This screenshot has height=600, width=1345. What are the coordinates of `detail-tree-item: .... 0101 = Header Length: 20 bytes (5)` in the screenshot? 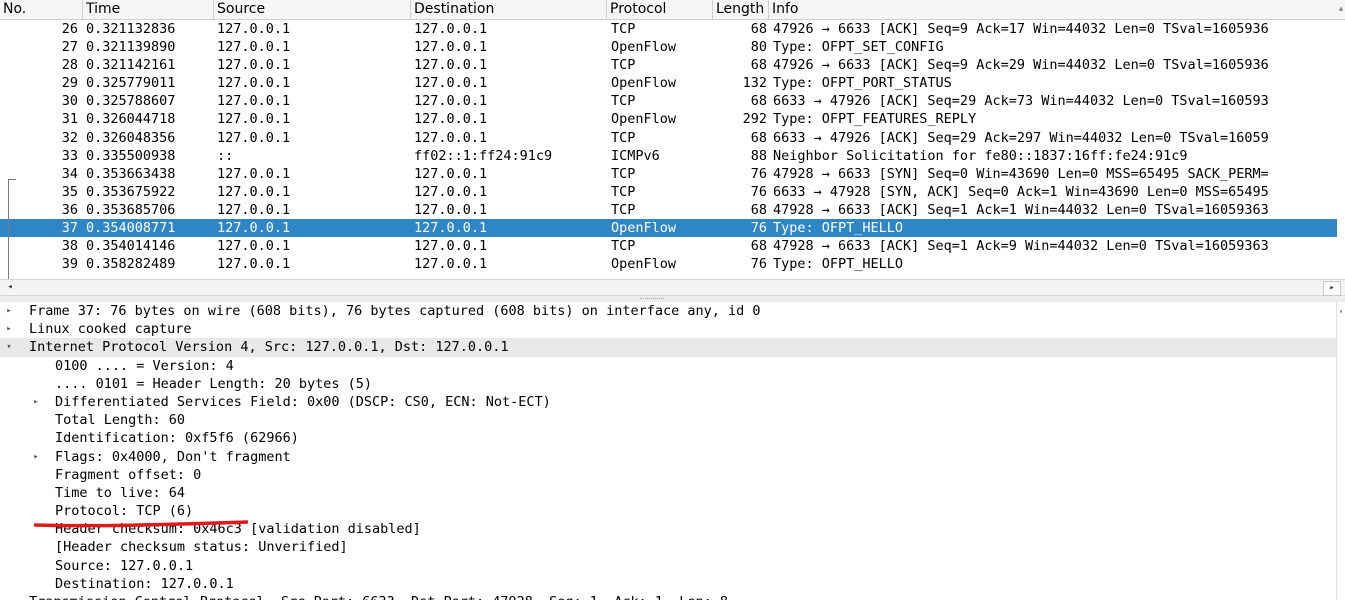 It's located at (668, 384).